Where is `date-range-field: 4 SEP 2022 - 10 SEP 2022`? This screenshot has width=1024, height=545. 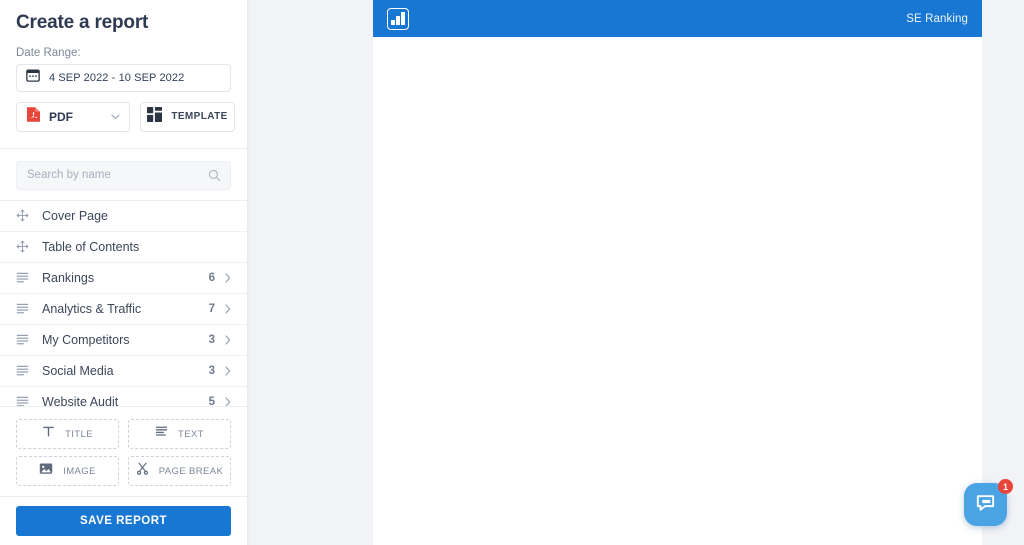 date-range-field: 4 SEP 2022 - 10 SEP 2022 is located at coordinates (123, 78).